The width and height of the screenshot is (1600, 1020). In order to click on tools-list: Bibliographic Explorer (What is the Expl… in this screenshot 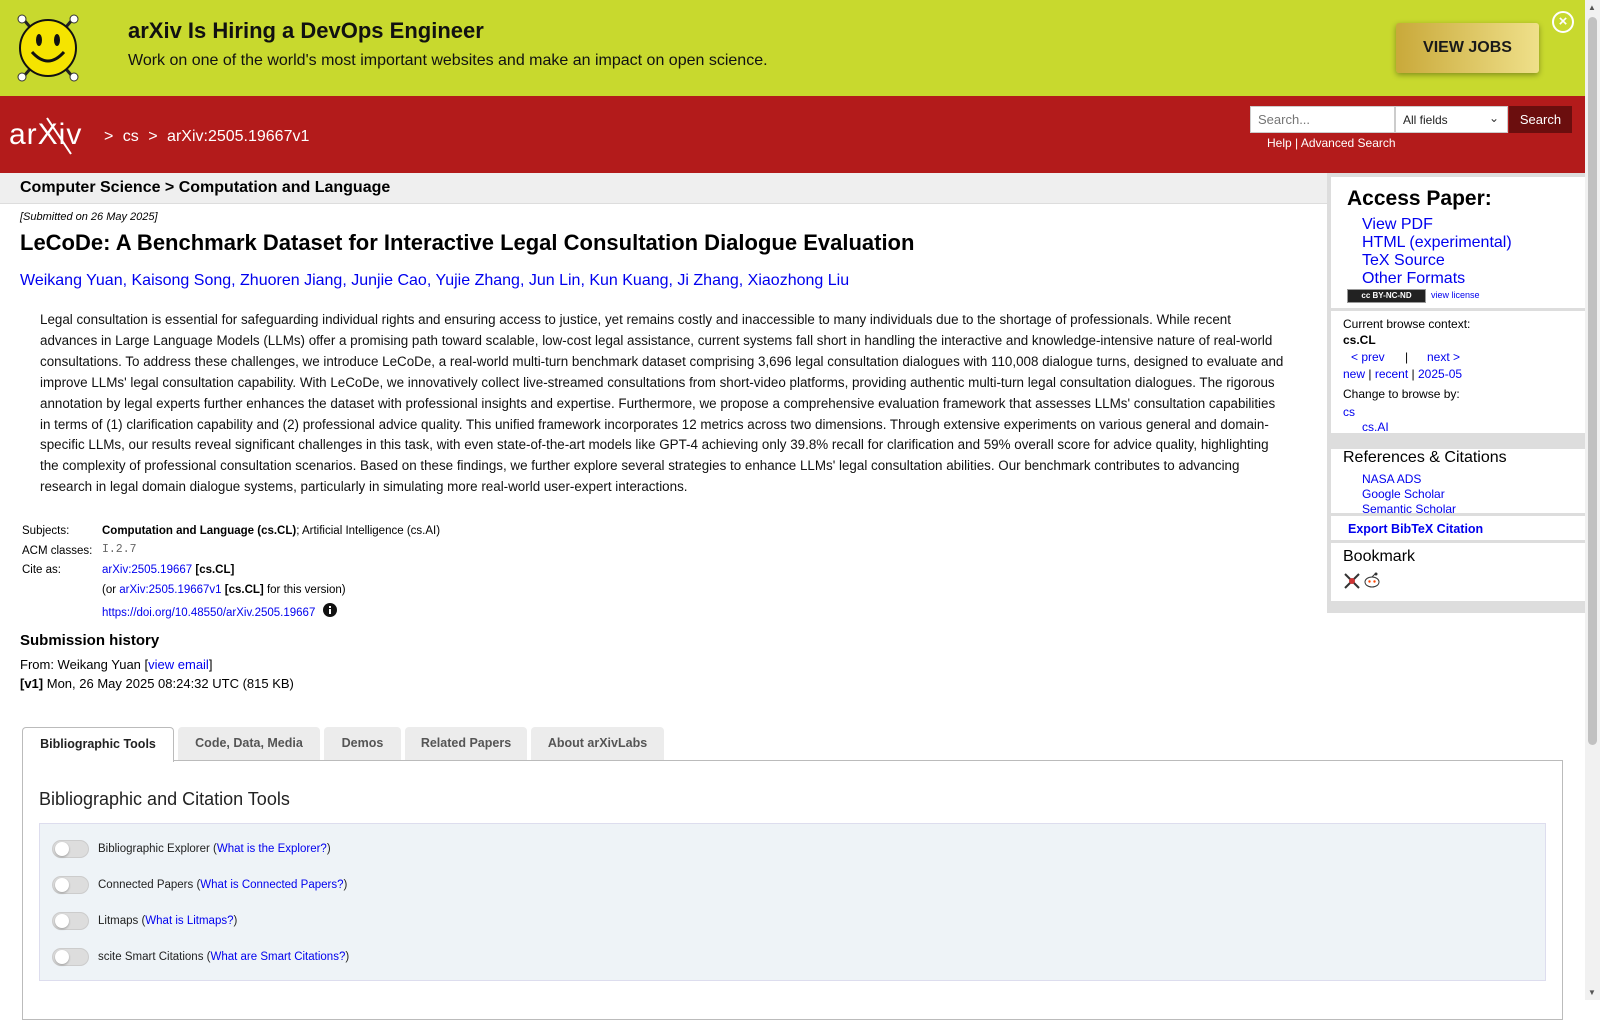, I will do `click(792, 902)`.